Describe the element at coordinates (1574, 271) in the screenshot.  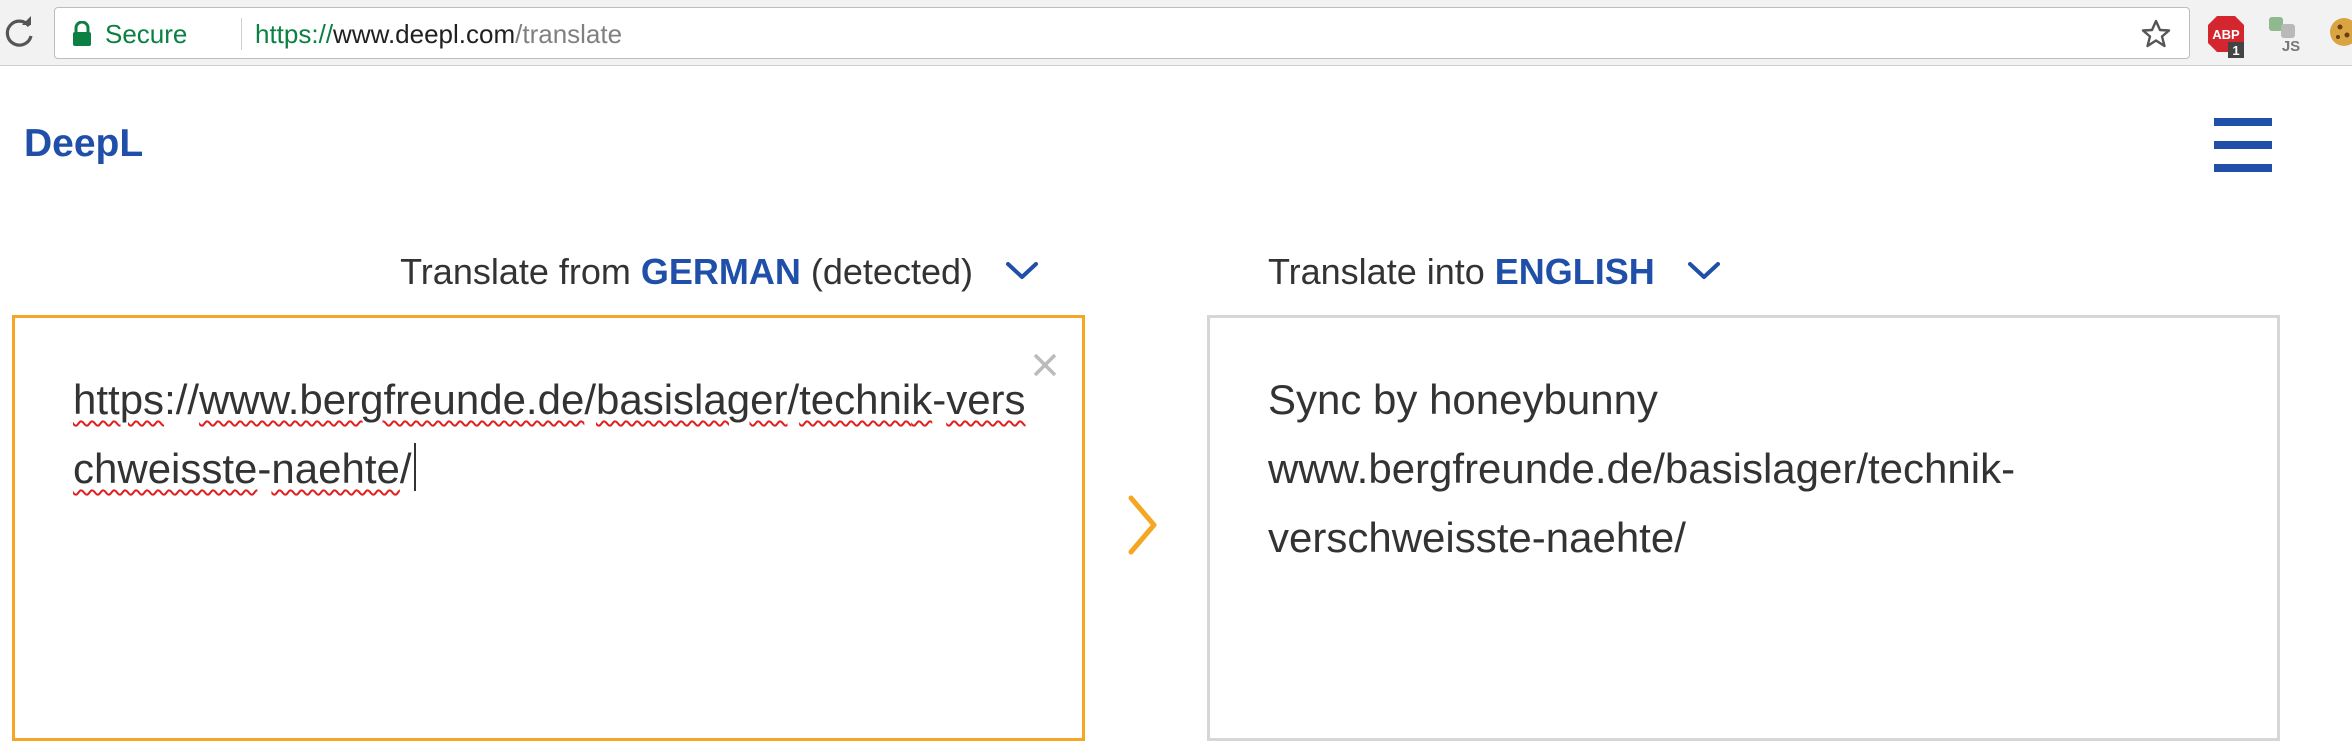
I see `target-language-name: ENGLISH` at that location.